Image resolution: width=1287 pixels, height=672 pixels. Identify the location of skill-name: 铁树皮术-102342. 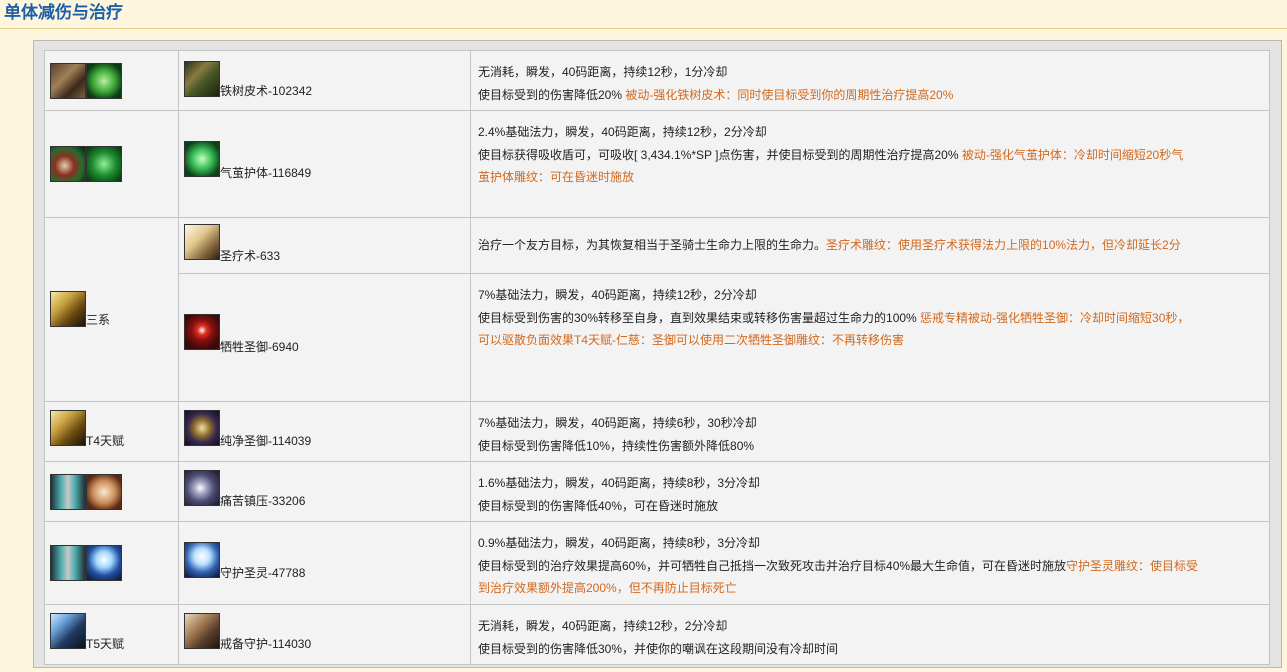
(266, 91).